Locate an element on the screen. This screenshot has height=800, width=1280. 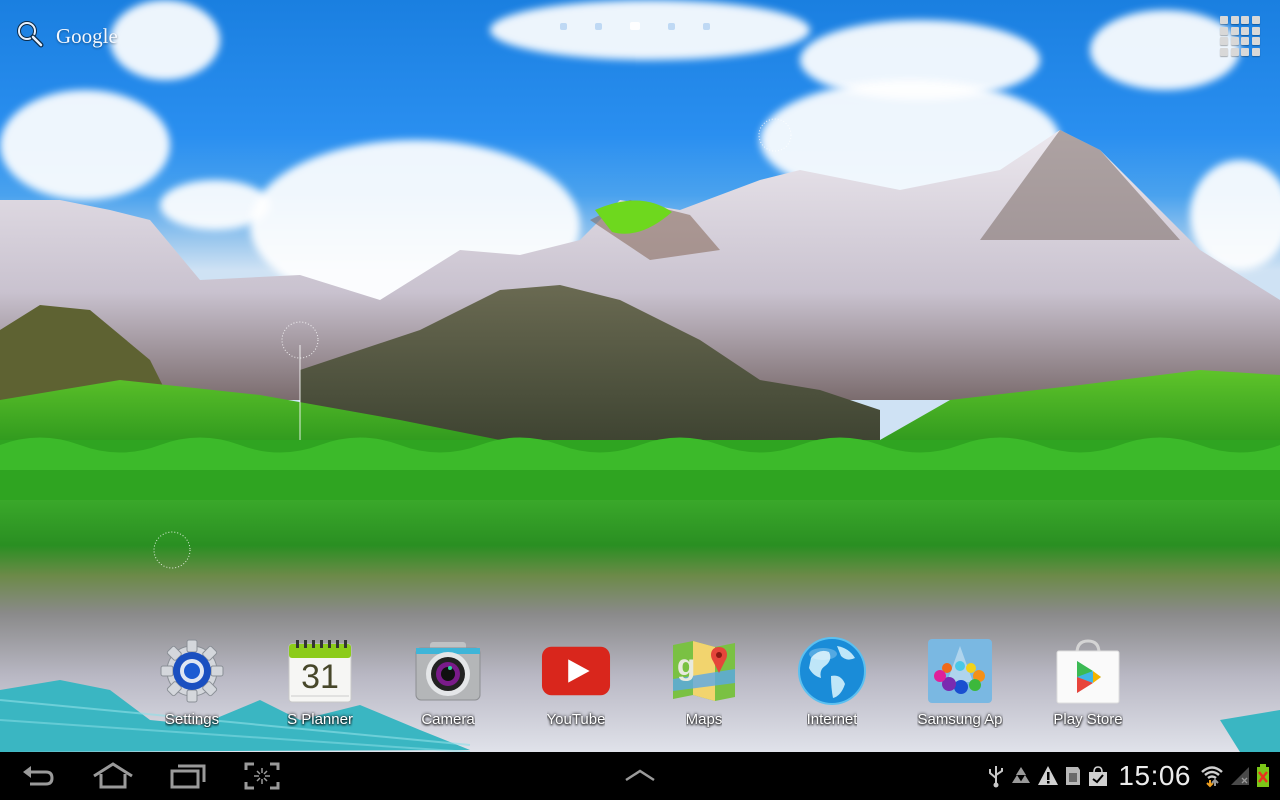
app-label: Internet is located at coordinates (832, 719).